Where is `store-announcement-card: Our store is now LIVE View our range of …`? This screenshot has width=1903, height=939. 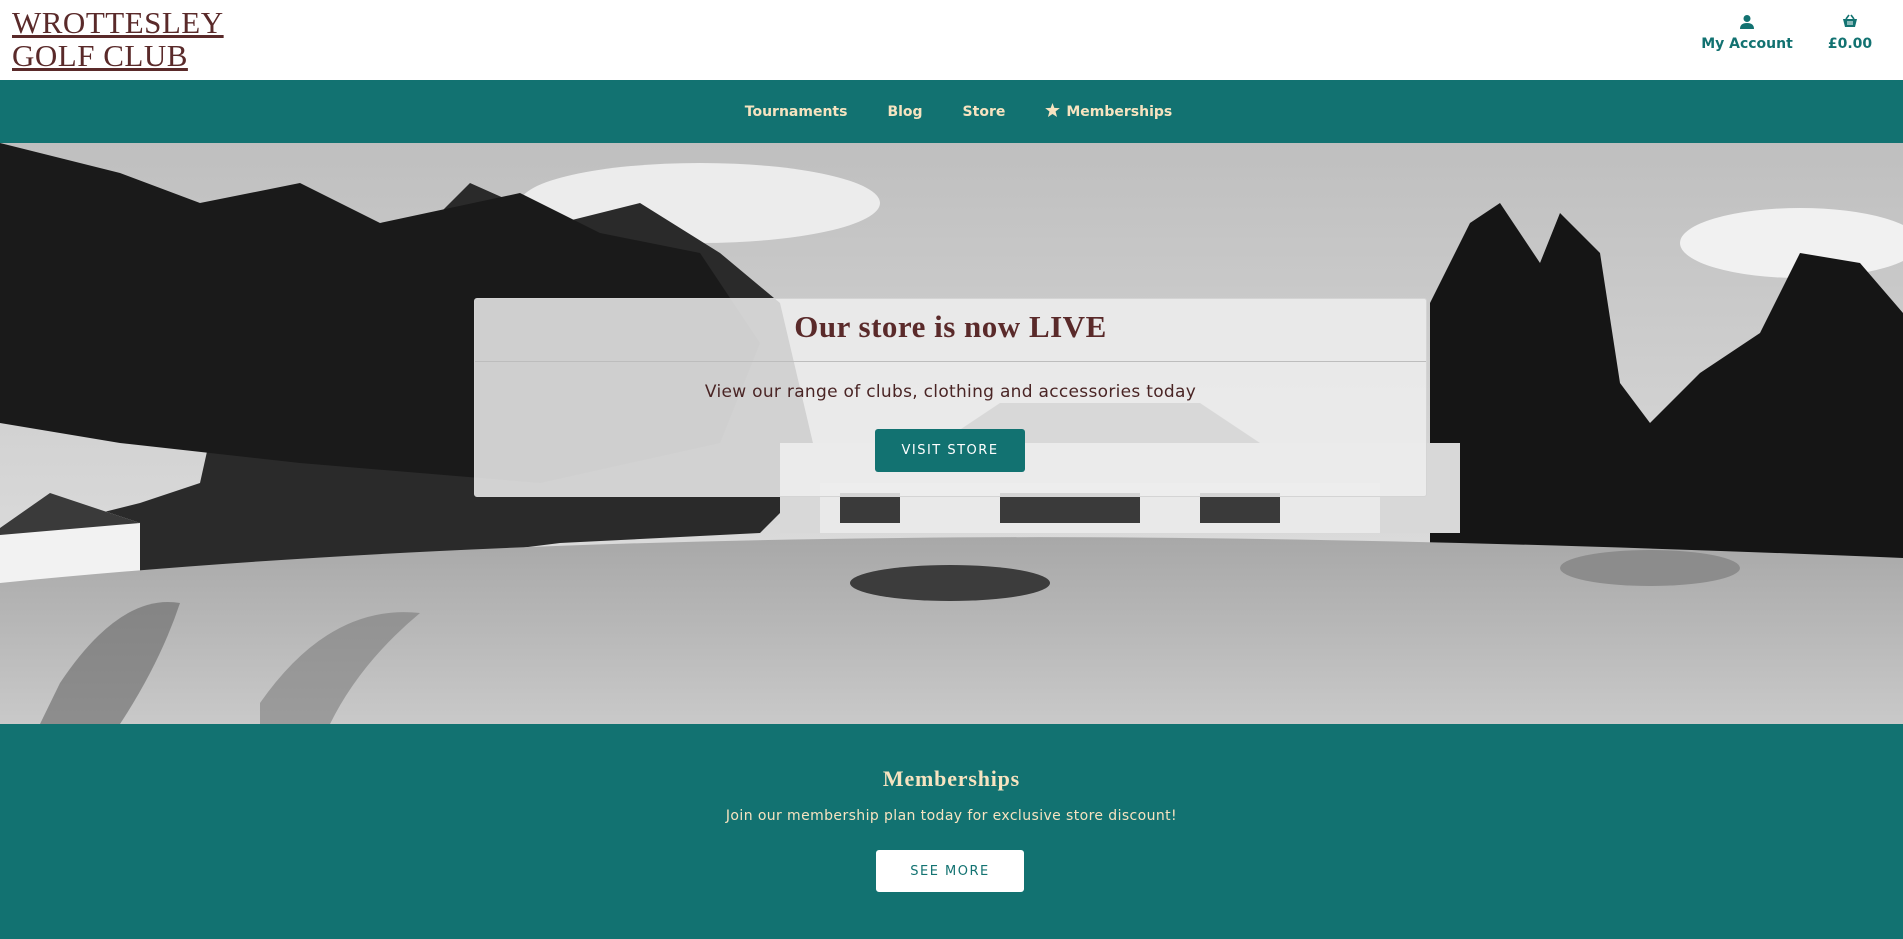 store-announcement-card: Our store is now LIVE View our range of … is located at coordinates (950, 397).